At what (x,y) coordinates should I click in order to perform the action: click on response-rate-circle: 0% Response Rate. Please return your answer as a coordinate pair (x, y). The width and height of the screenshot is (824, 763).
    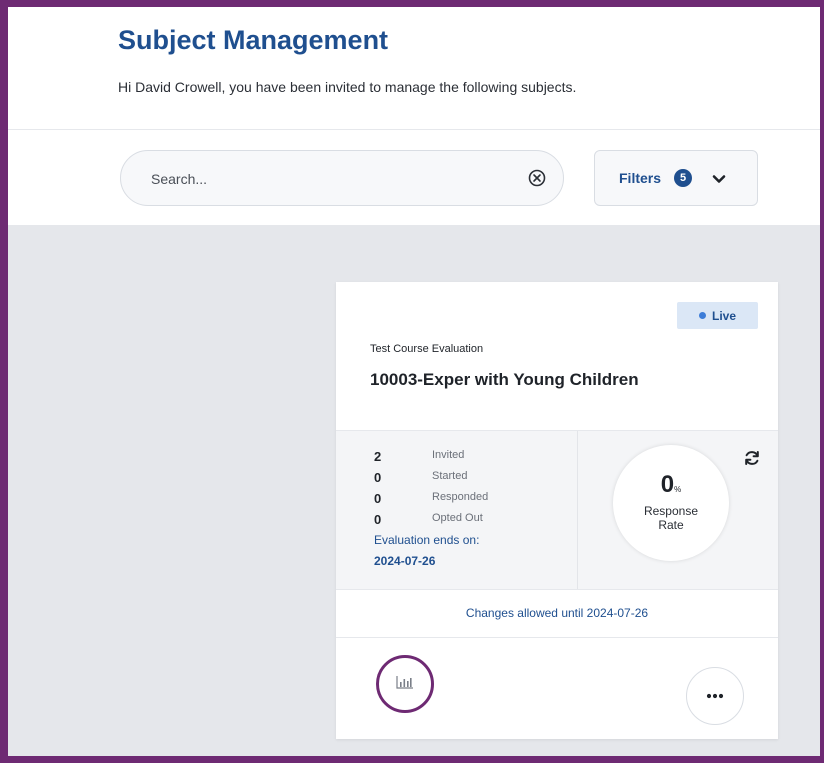
    Looking at the image, I should click on (671, 503).